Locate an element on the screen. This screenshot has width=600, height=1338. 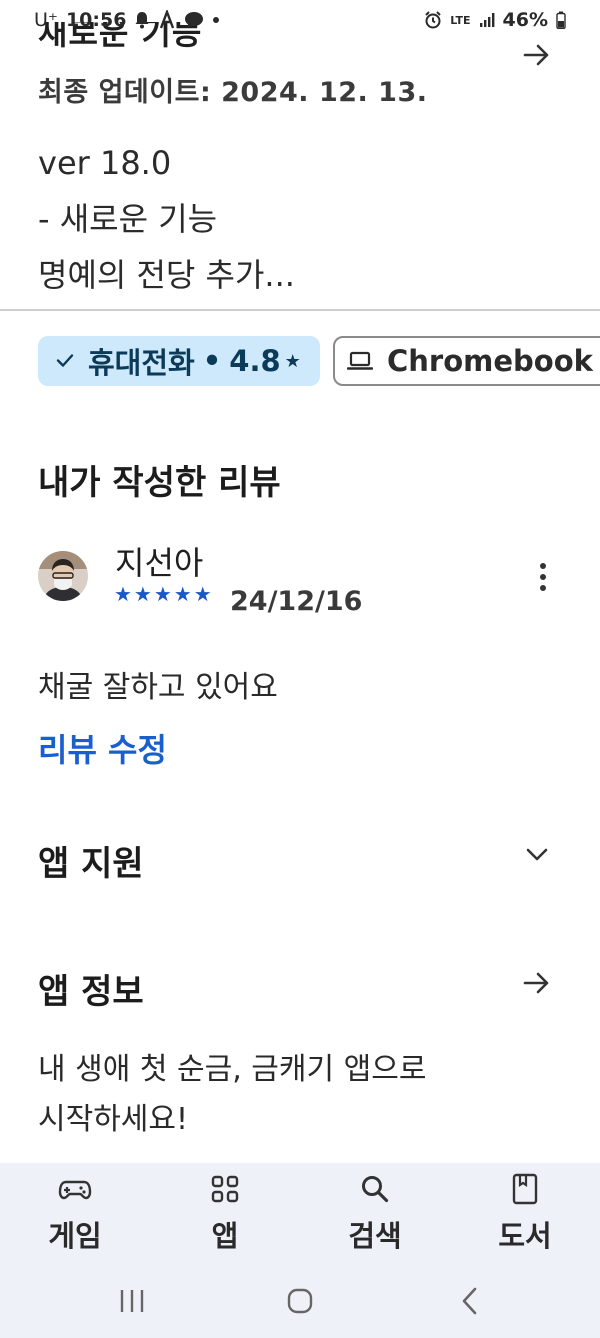
bell-icon is located at coordinates (142, 20).